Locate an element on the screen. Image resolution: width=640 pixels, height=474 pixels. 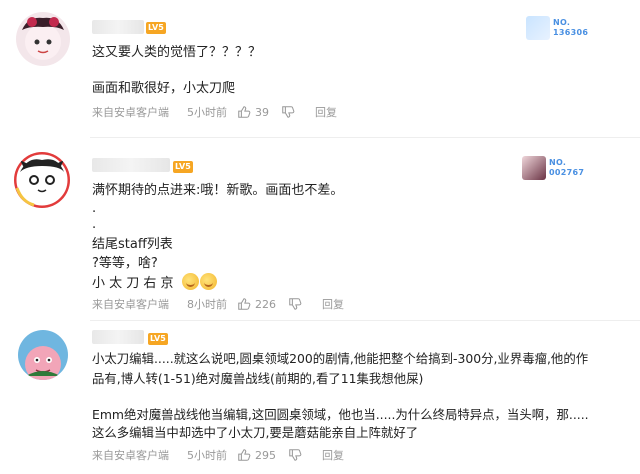
comment-text: 画面和歌很好，小太刀爬 is located at coordinates (164, 88).